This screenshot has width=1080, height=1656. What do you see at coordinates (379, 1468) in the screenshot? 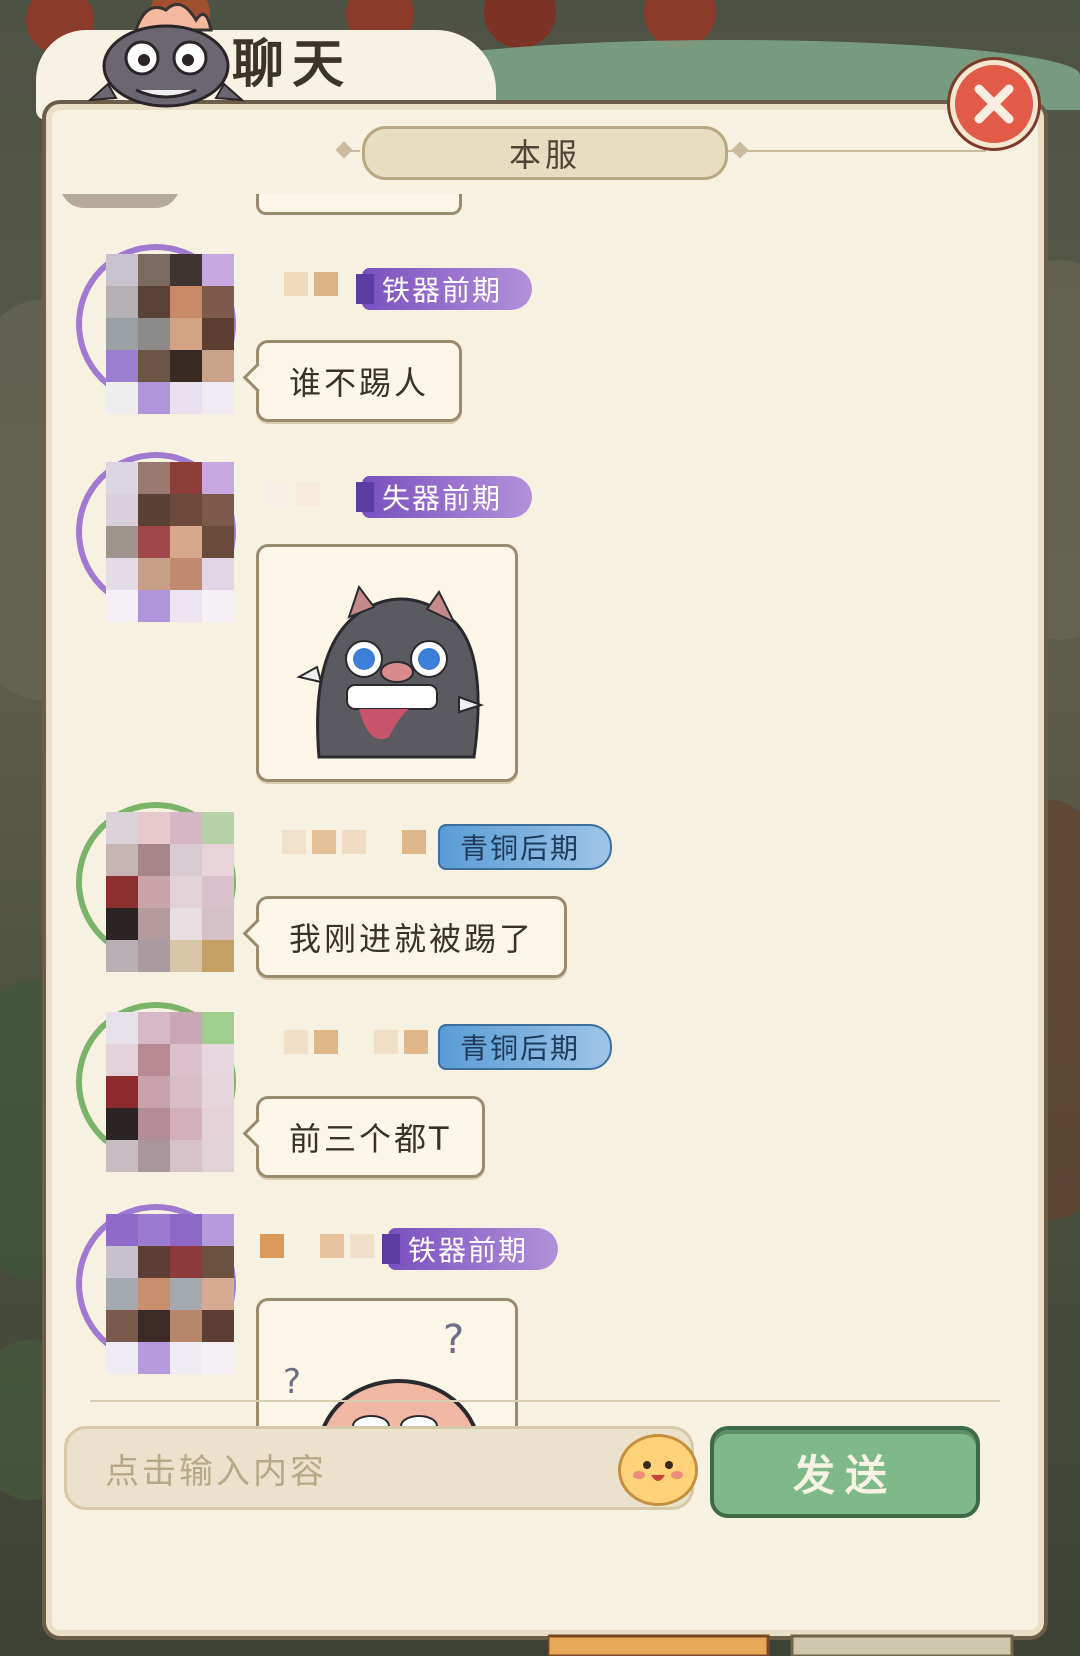
I see `message-input: 点击输入内容` at bounding box center [379, 1468].